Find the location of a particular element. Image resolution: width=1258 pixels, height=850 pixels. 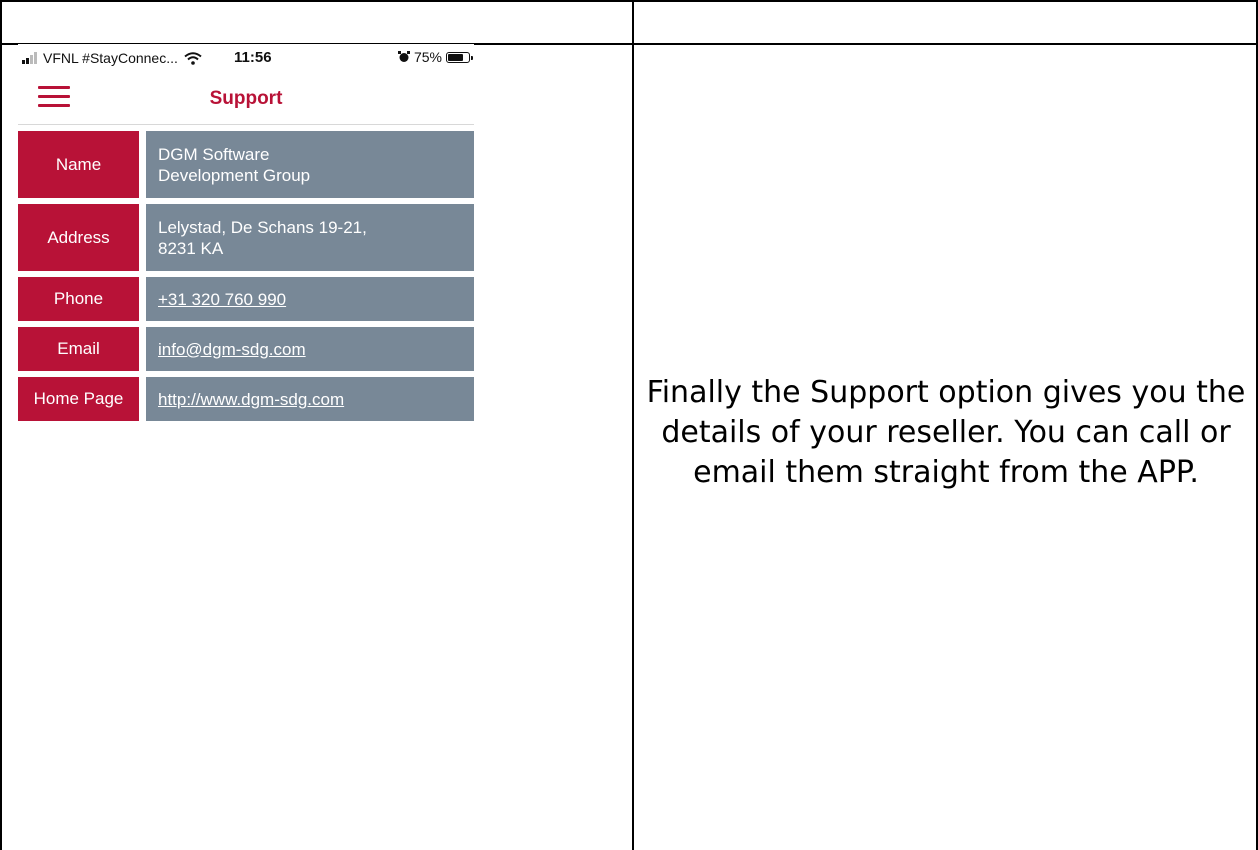

info-label: Name is located at coordinates (78, 164).